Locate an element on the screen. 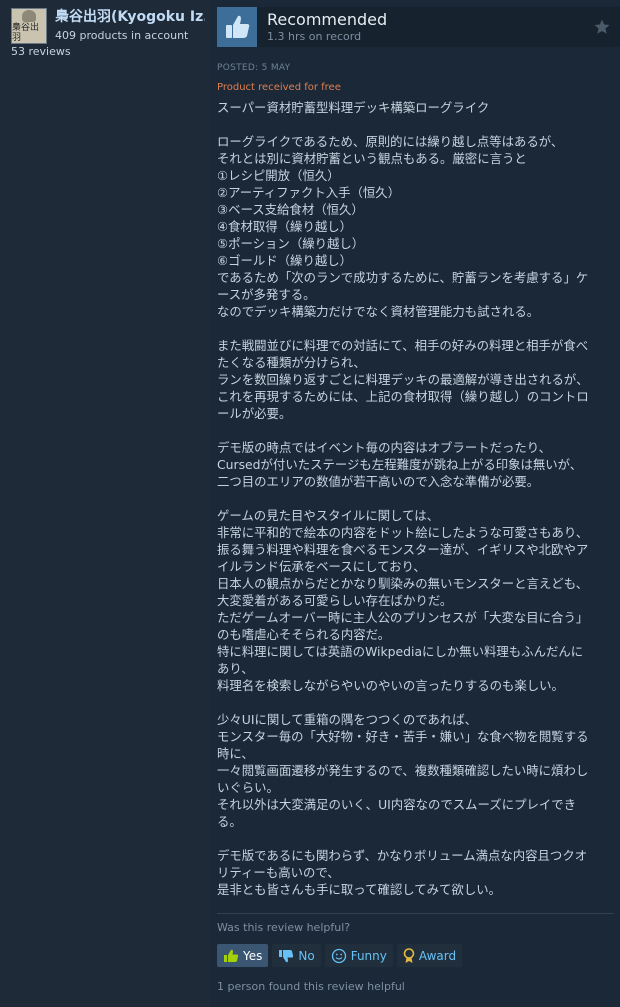 Image resolution: width=620 pixels, height=1007 pixels. review-line: ースが多発する。 is located at coordinates (266, 294).